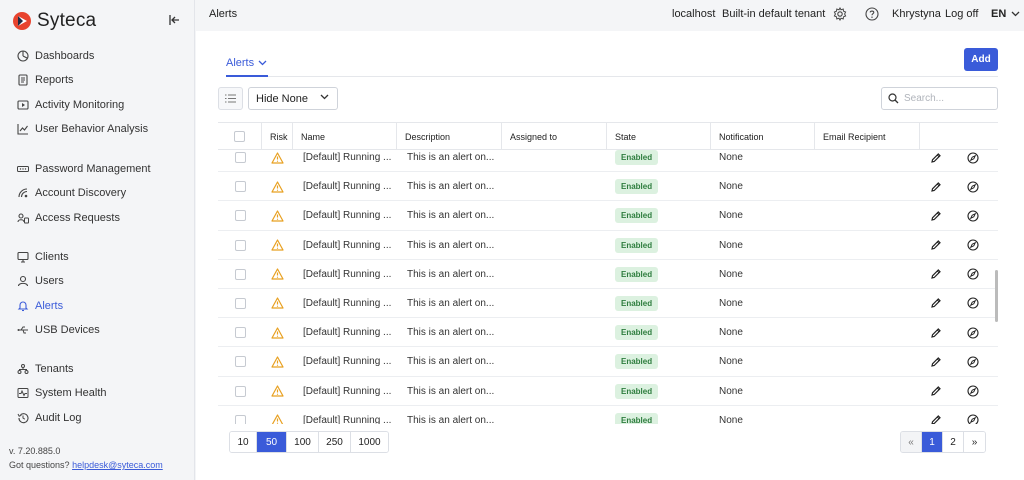 The image size is (1024, 480). Describe the element at coordinates (117, 465) in the screenshot. I see `help-email-link: helpdesk@syteca.com` at that location.